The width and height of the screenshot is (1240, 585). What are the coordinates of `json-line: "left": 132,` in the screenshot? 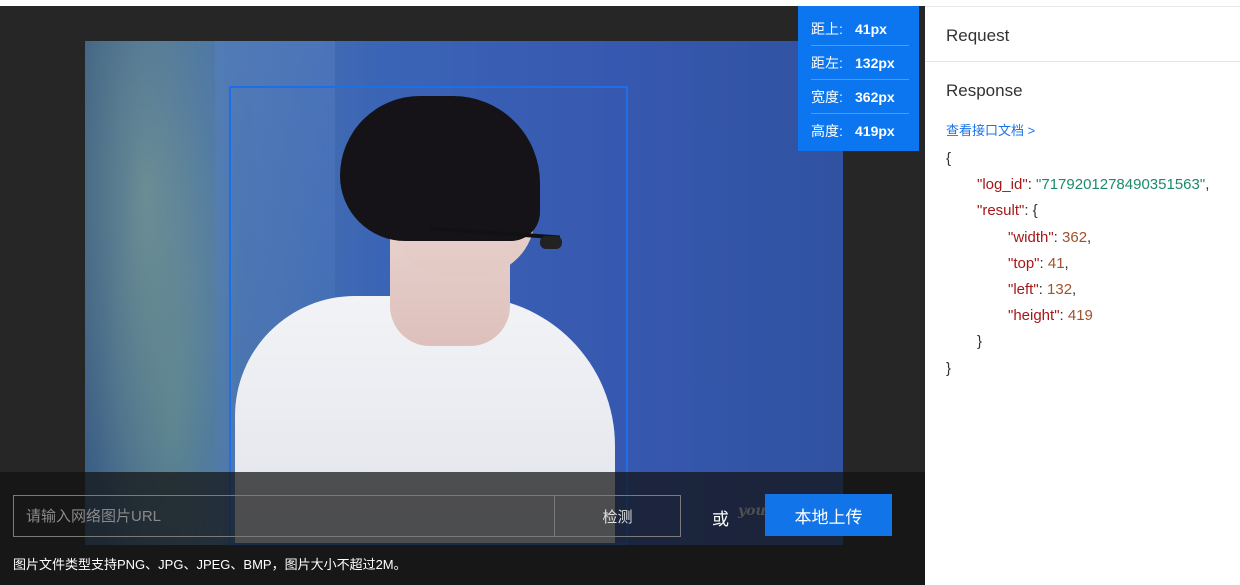 It's located at (1042, 289).